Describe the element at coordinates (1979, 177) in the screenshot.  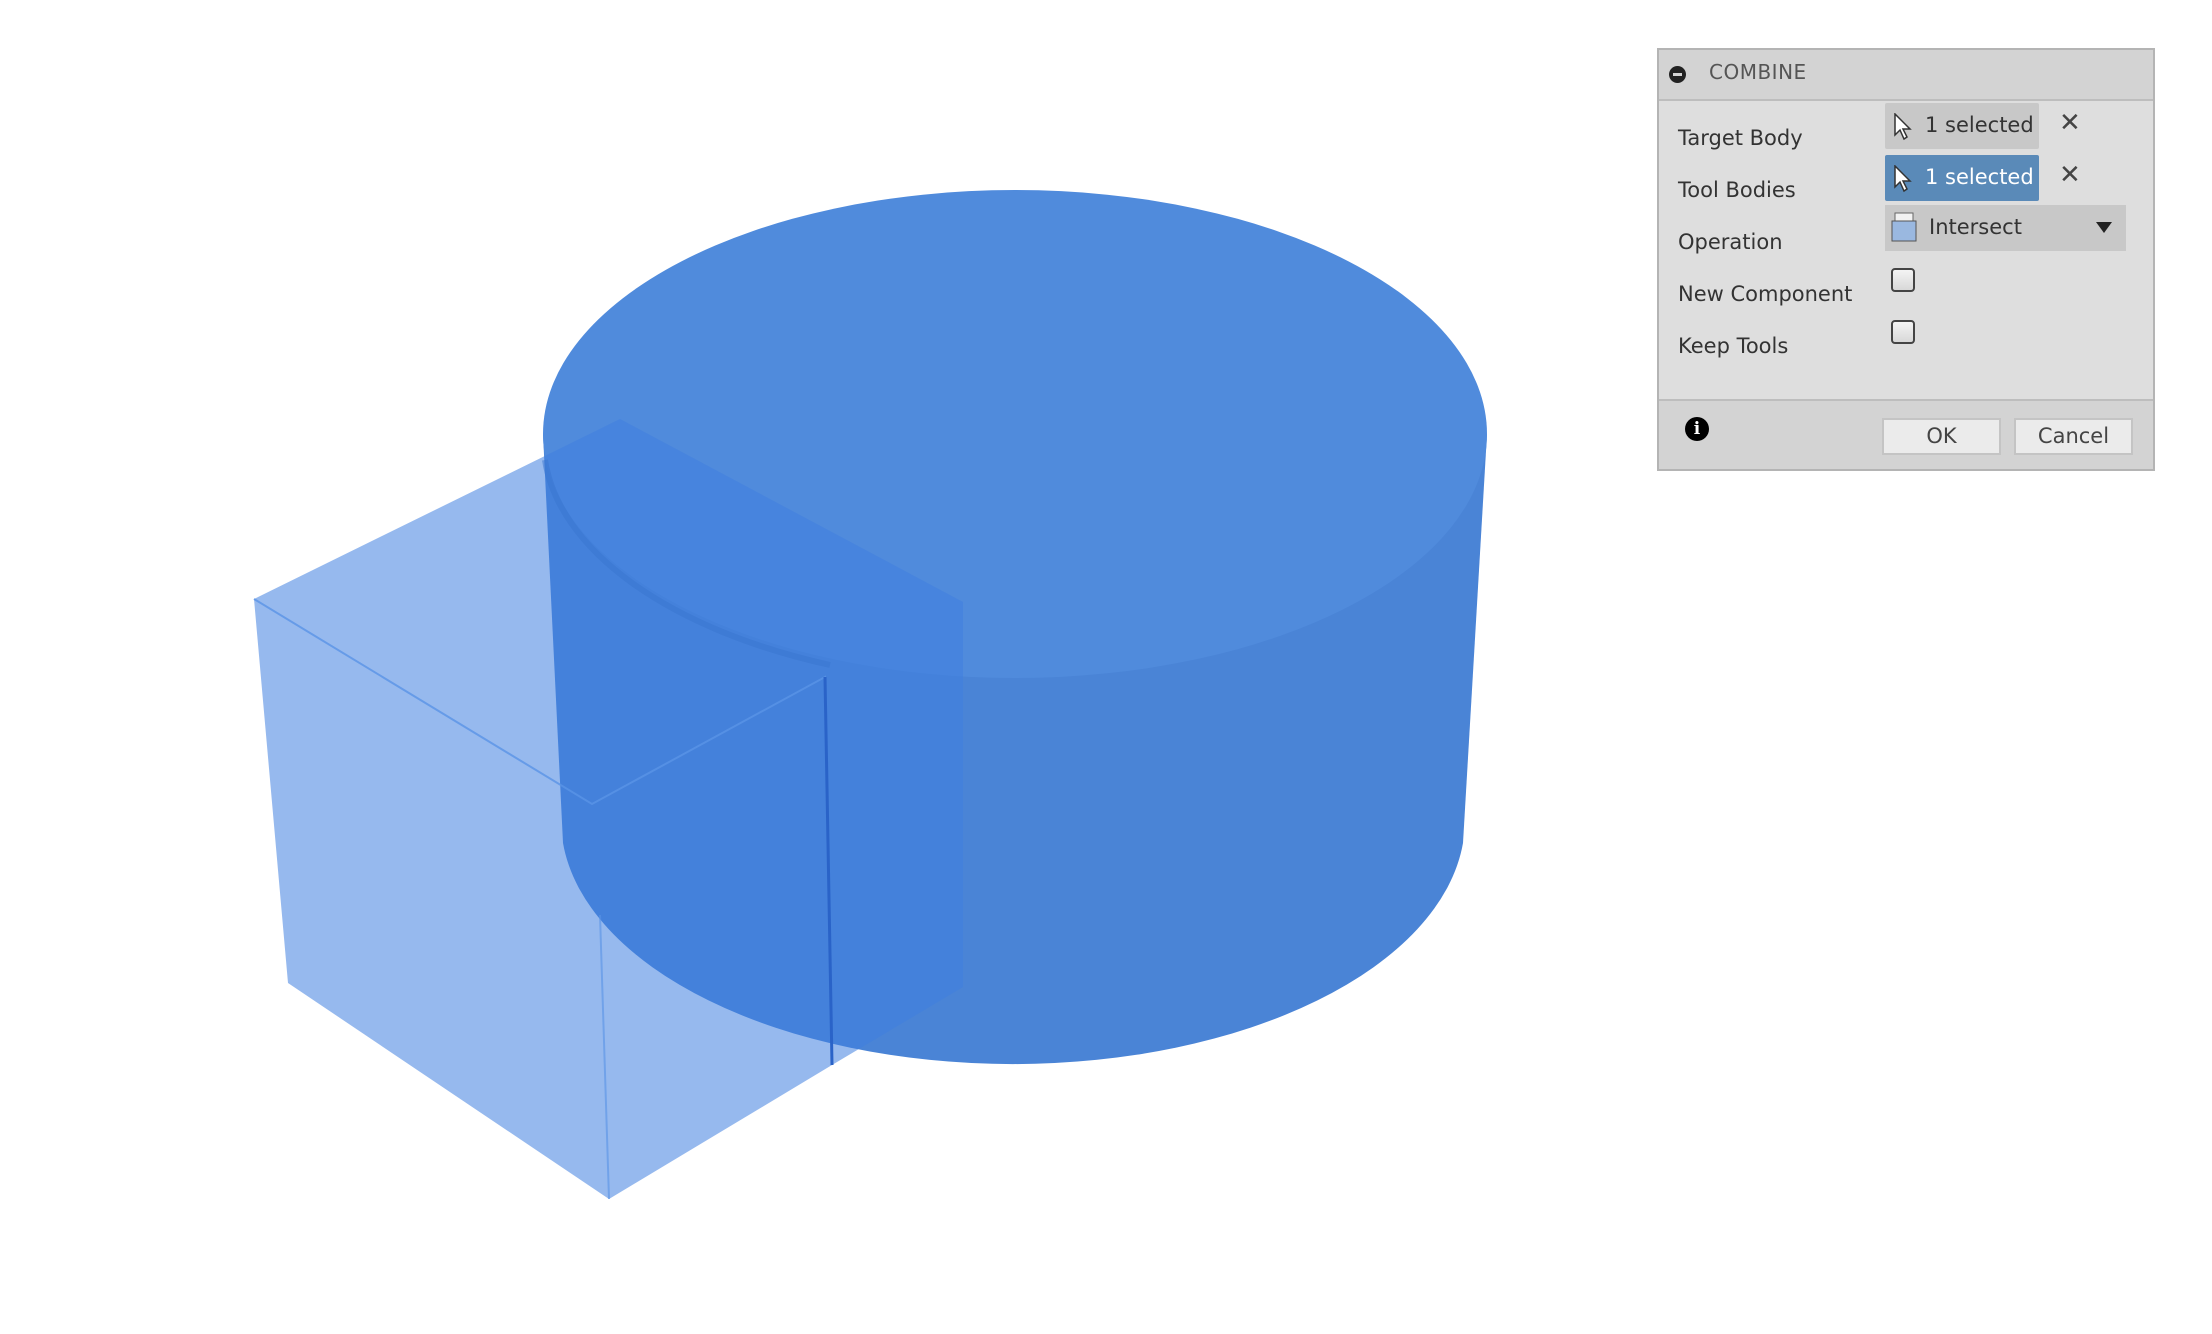
I see `tool-bodies-value: 1 selected` at that location.